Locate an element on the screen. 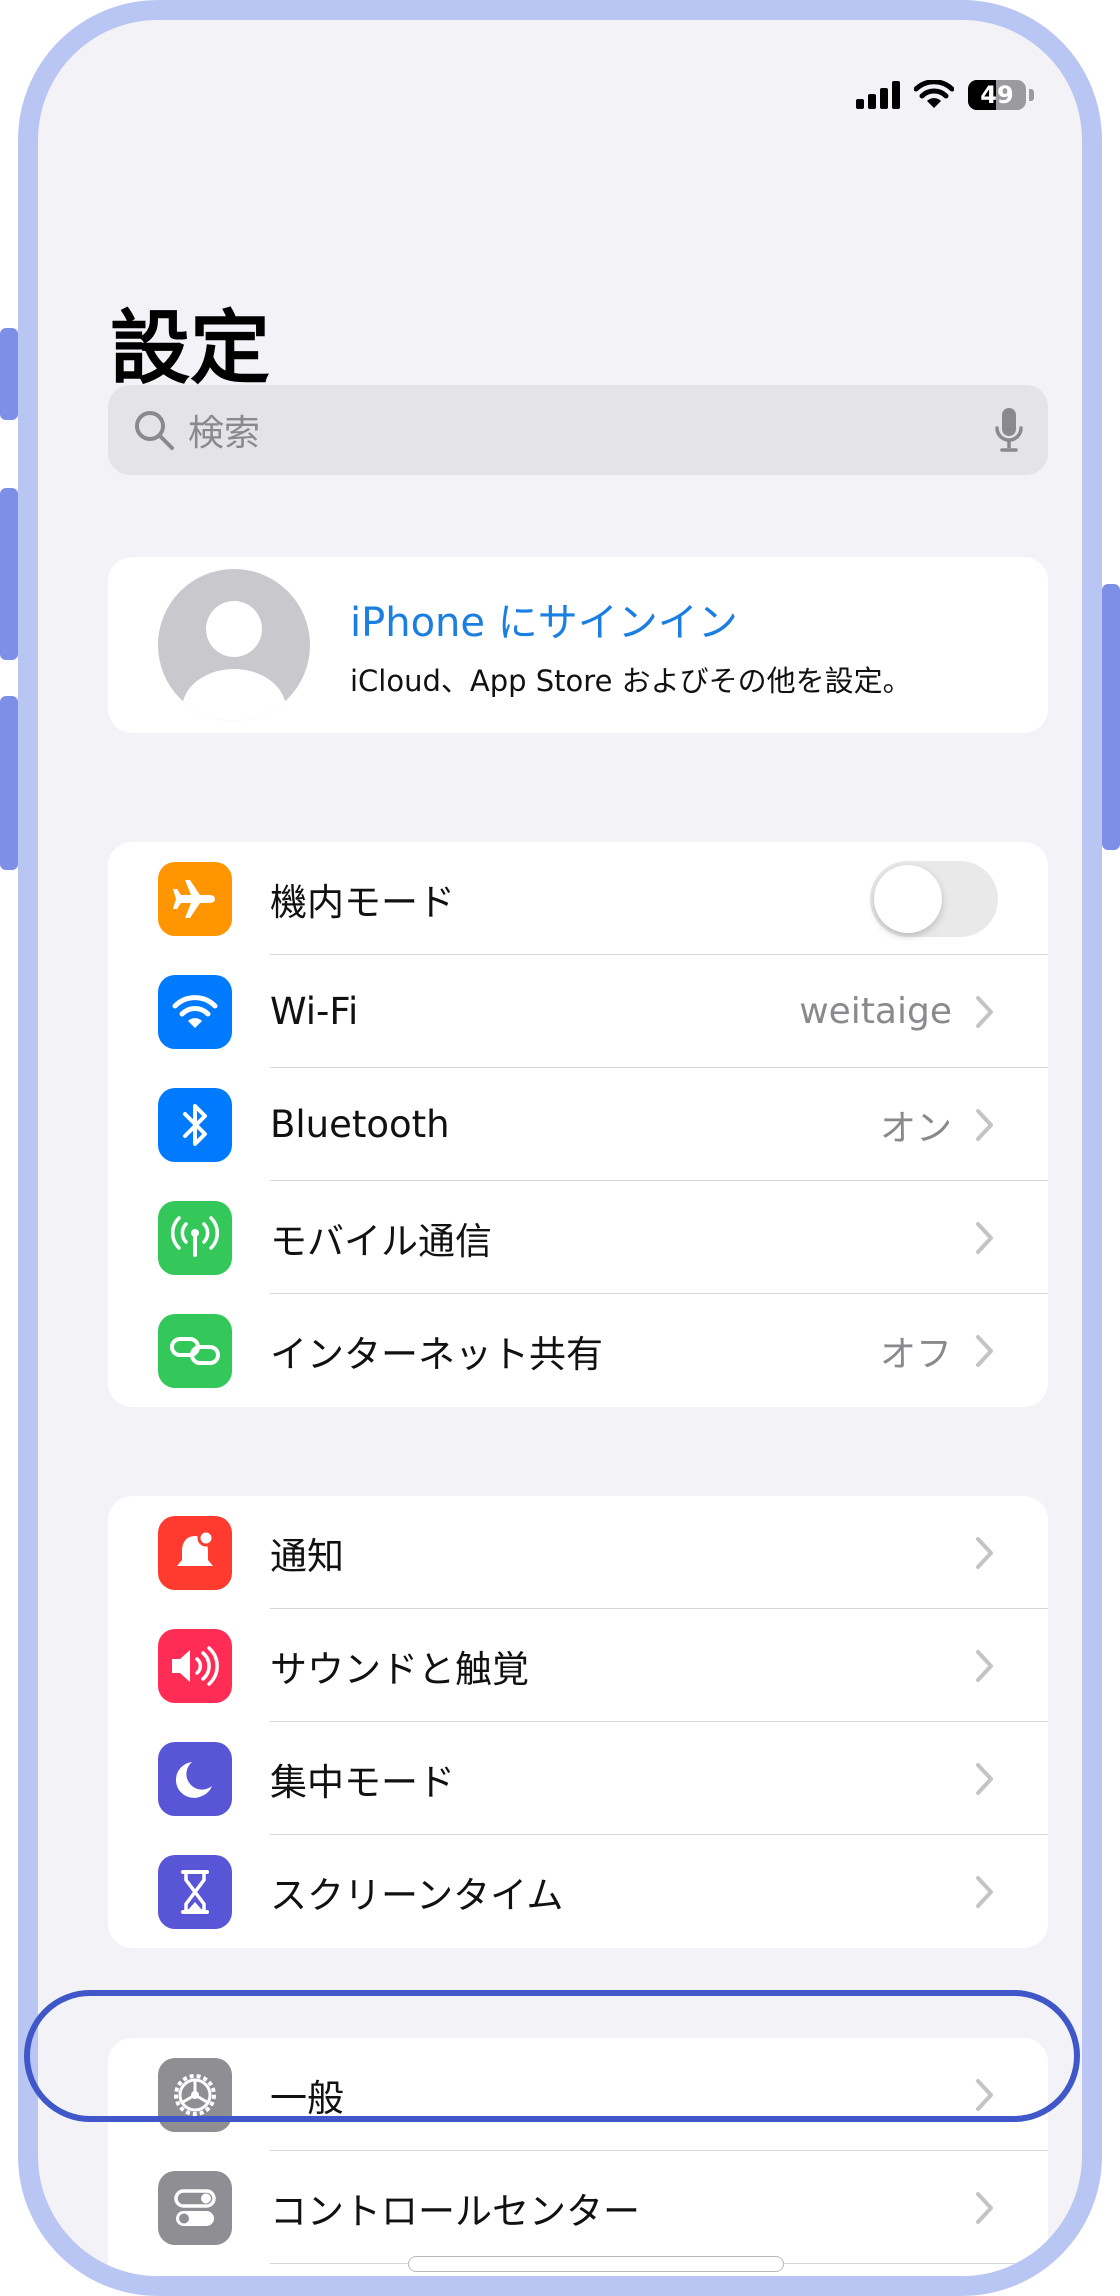 The image size is (1120, 2296). row-notifications: 通知 is located at coordinates (578, 1552).